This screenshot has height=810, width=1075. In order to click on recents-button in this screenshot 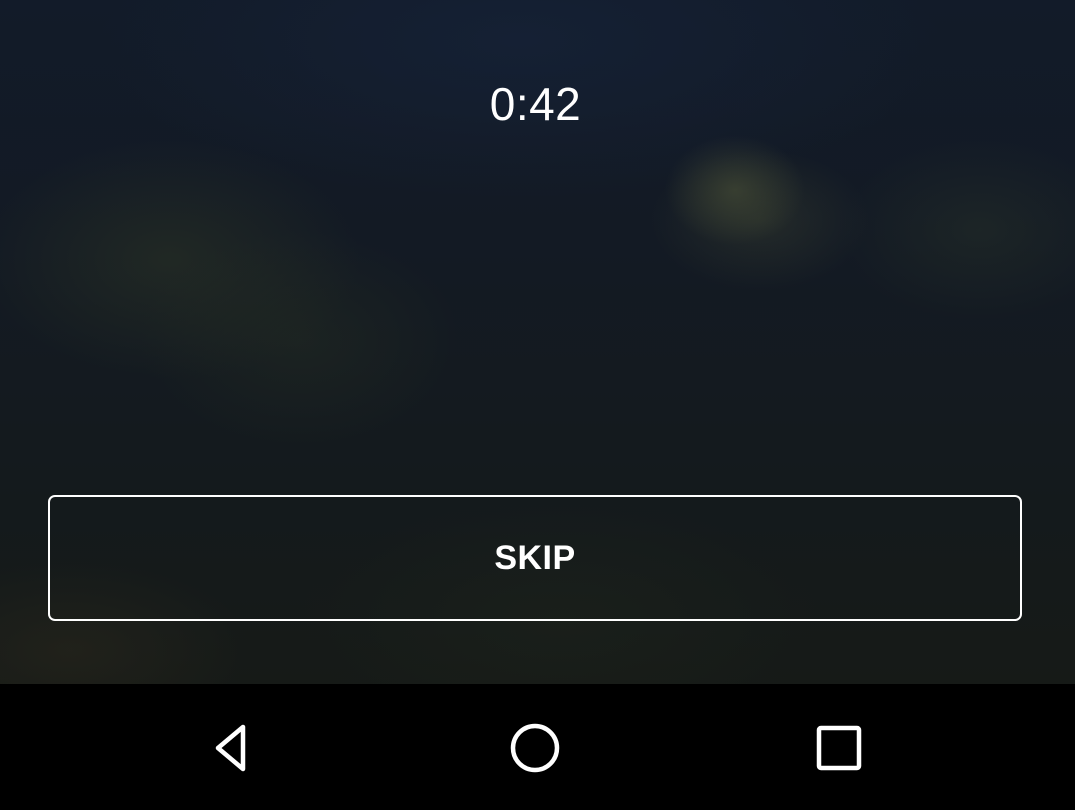, I will do `click(839, 748)`.